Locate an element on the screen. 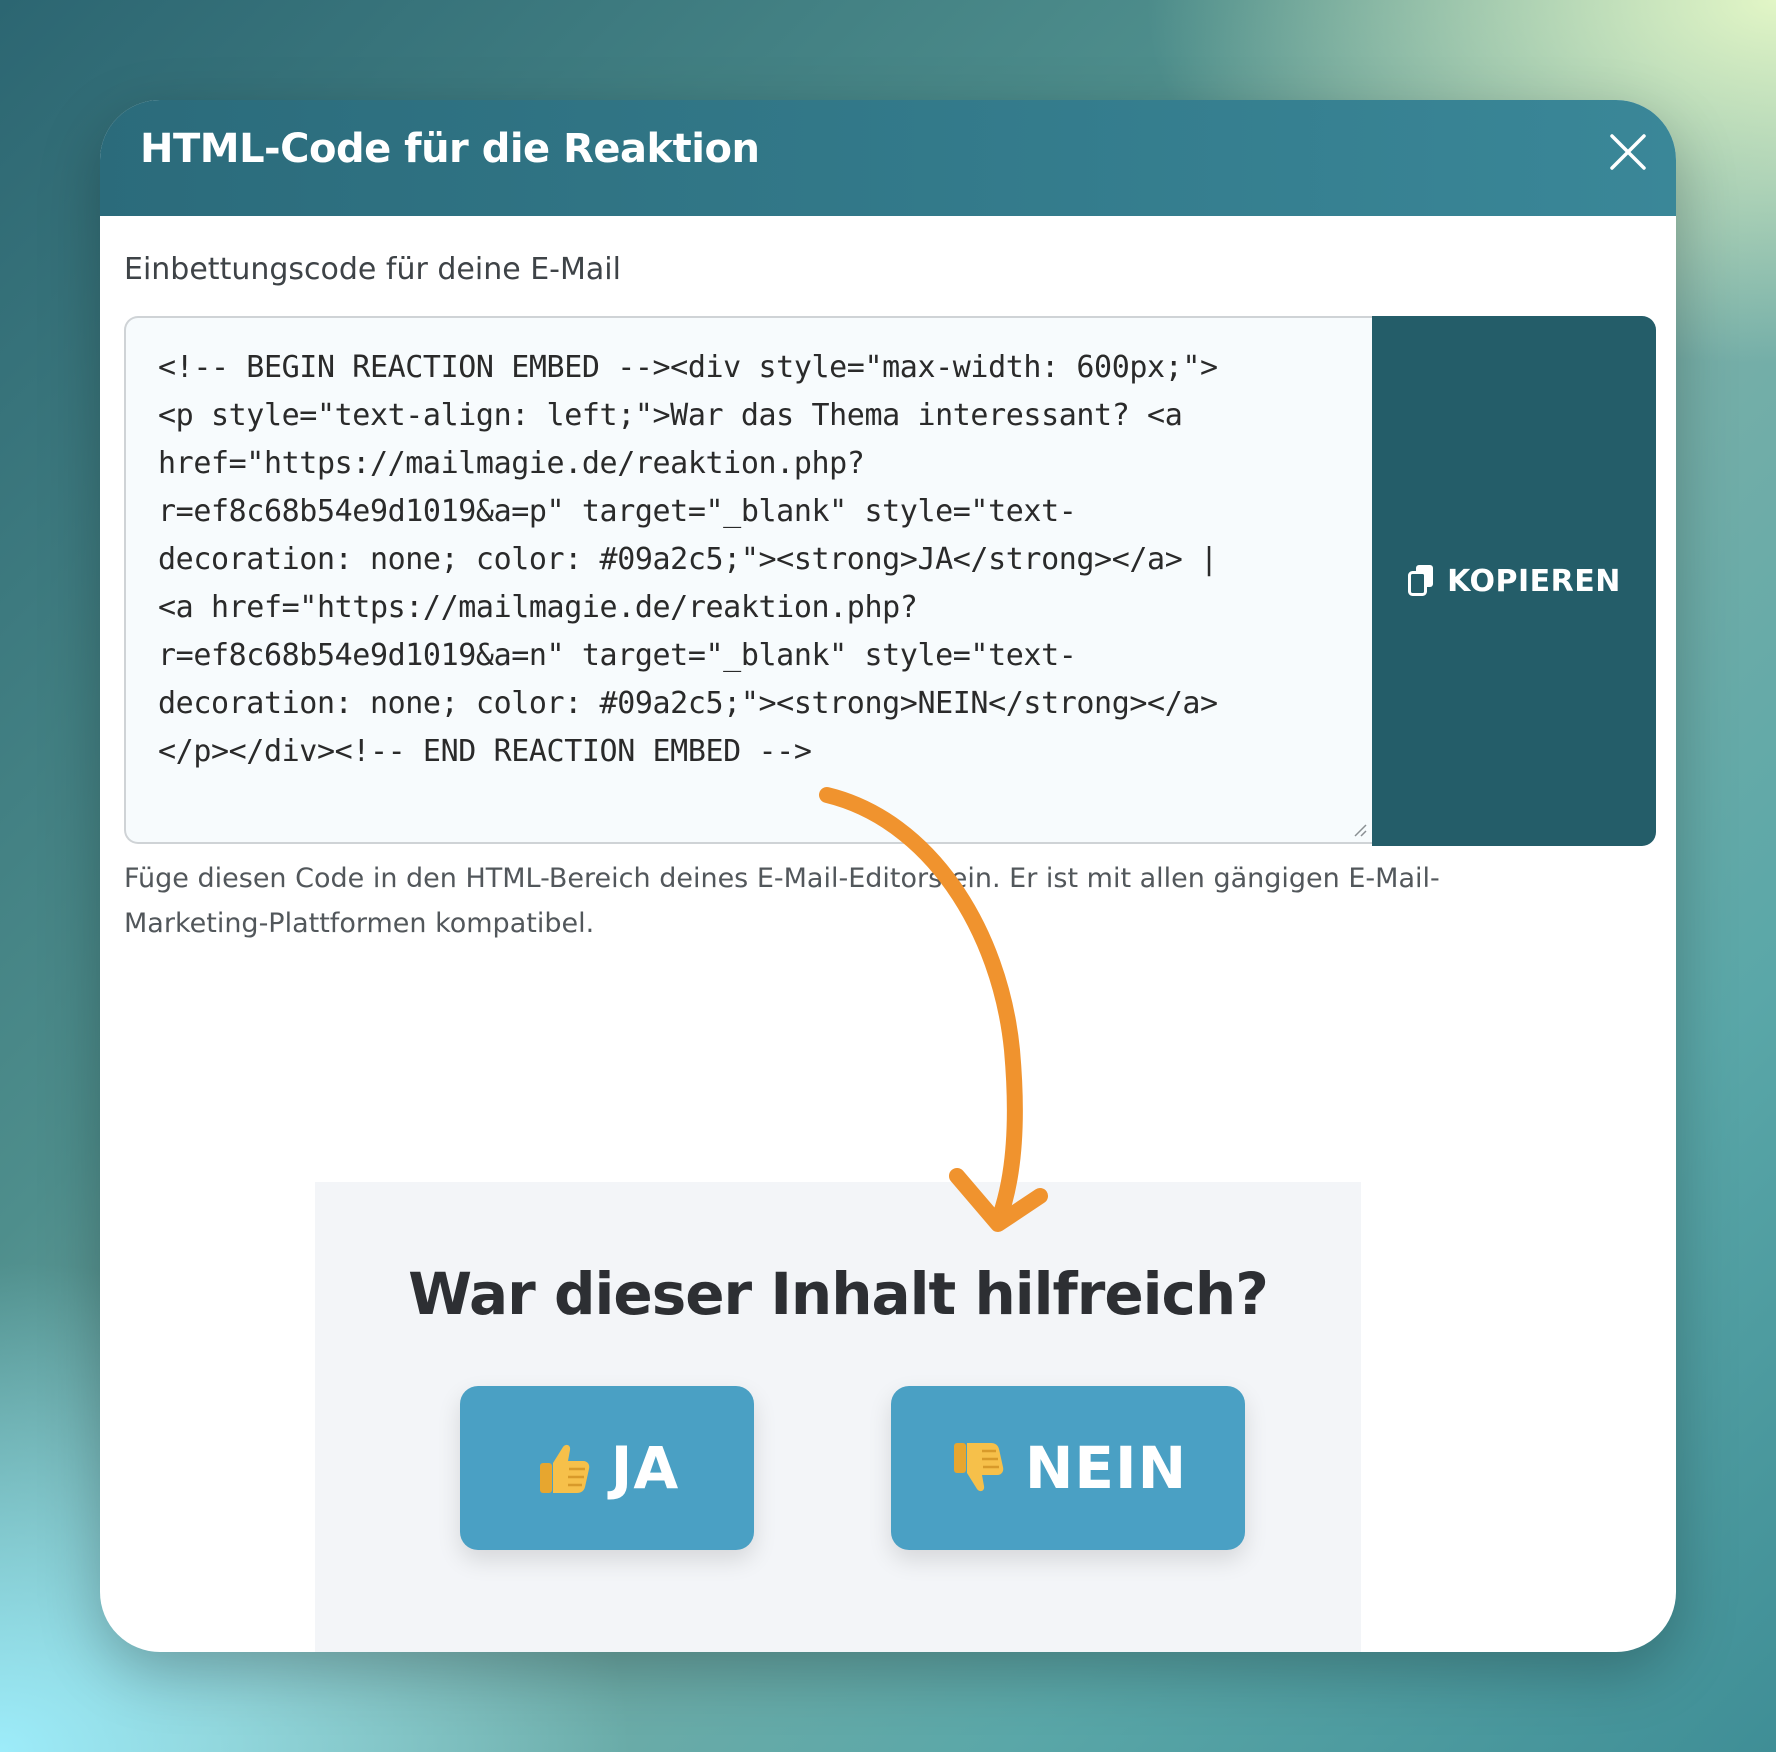 Image resolution: width=1776 pixels, height=1752 pixels. thumbs-up-icon is located at coordinates (564, 1468).